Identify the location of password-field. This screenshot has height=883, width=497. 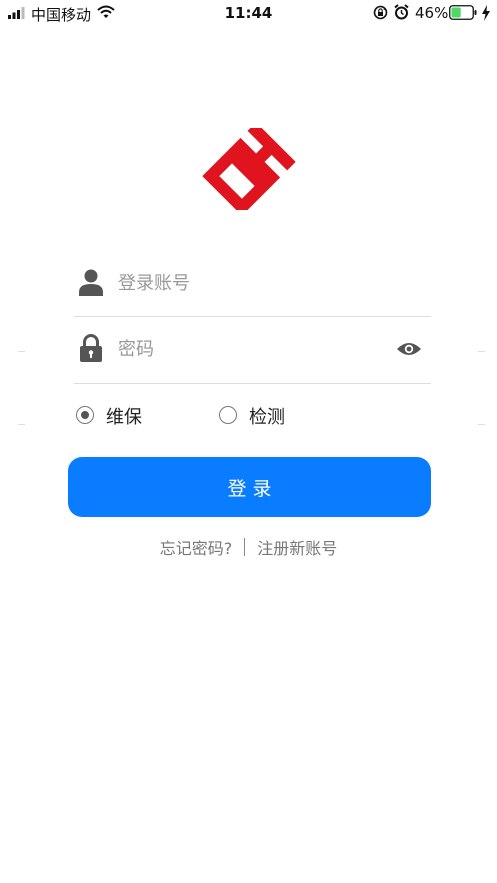
(252, 351).